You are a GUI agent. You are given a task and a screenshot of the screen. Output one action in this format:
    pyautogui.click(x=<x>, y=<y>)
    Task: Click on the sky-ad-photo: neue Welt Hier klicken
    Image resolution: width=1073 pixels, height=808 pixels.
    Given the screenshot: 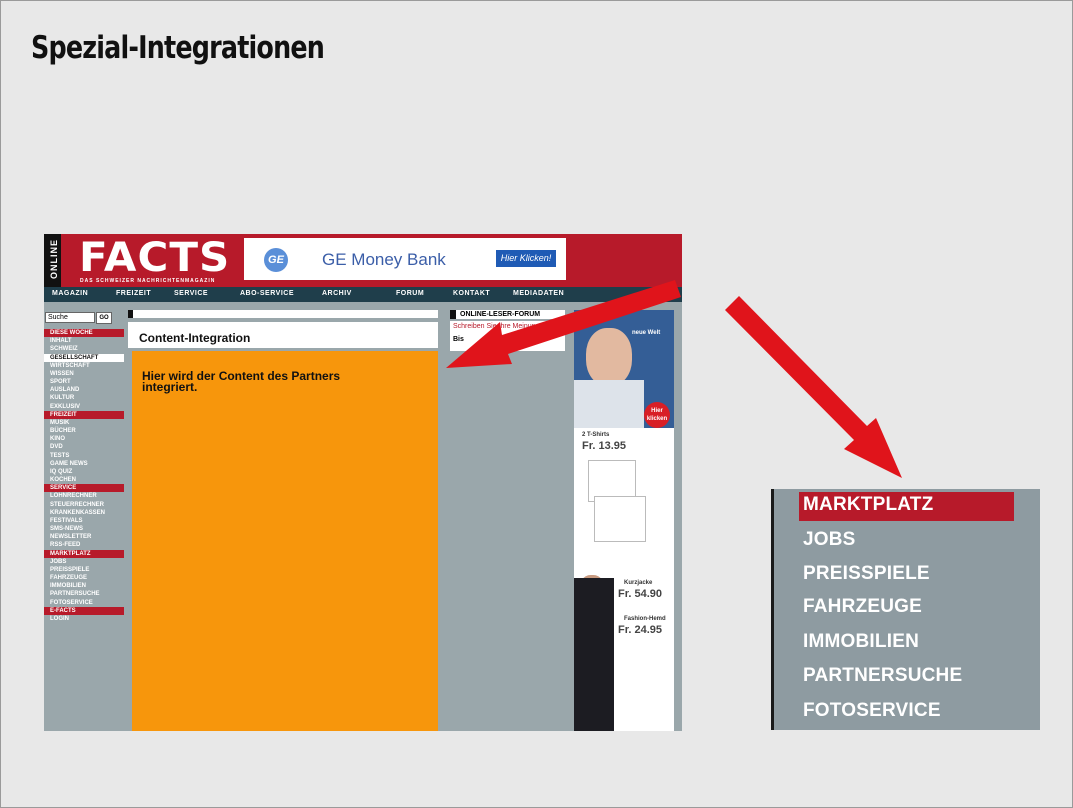 What is the action you would take?
    pyautogui.click(x=624, y=369)
    